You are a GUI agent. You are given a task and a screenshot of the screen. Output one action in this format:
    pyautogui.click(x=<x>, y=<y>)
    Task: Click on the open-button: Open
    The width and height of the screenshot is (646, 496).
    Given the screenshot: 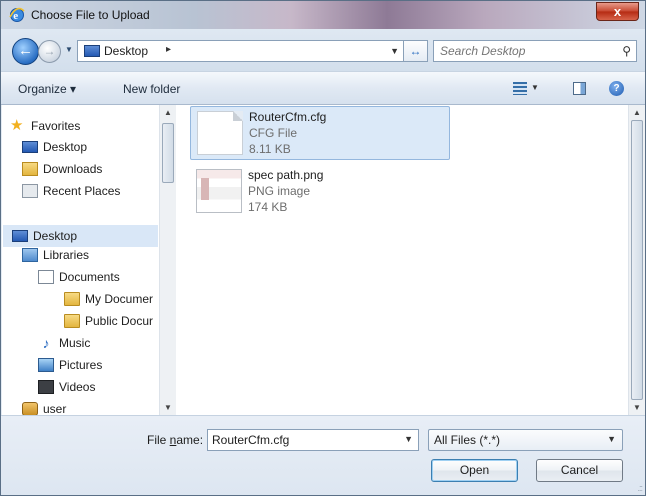 What is the action you would take?
    pyautogui.click(x=474, y=470)
    